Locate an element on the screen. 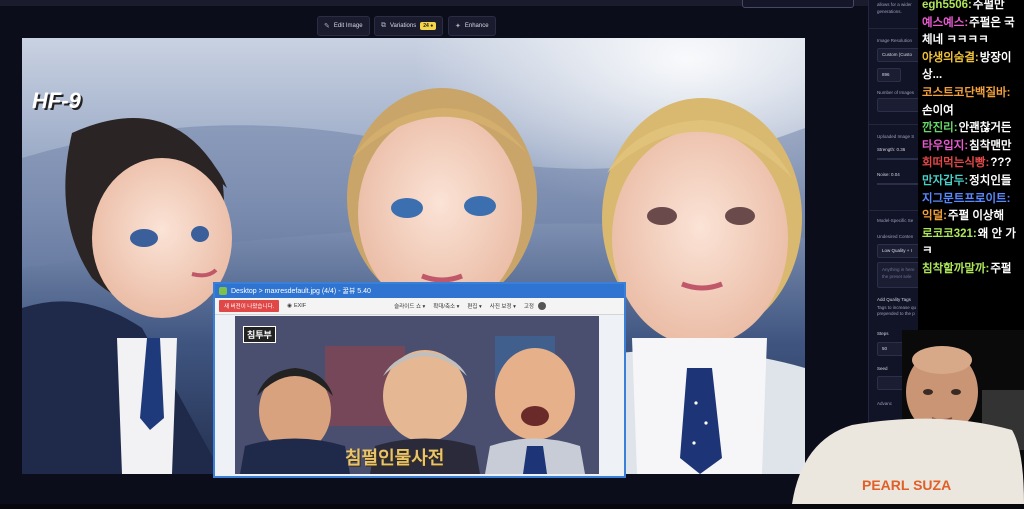 The width and height of the screenshot is (1024, 509). quality-tags-desc-1: Tags to increase qu is located at coordinates (897, 307).